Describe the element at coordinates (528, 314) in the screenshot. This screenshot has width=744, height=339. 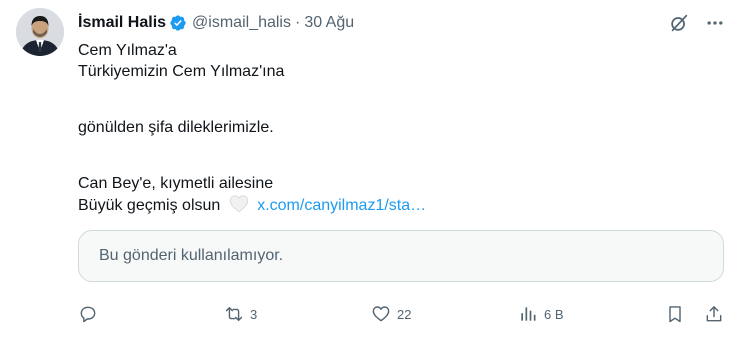
I see `views-chart-icon` at that location.